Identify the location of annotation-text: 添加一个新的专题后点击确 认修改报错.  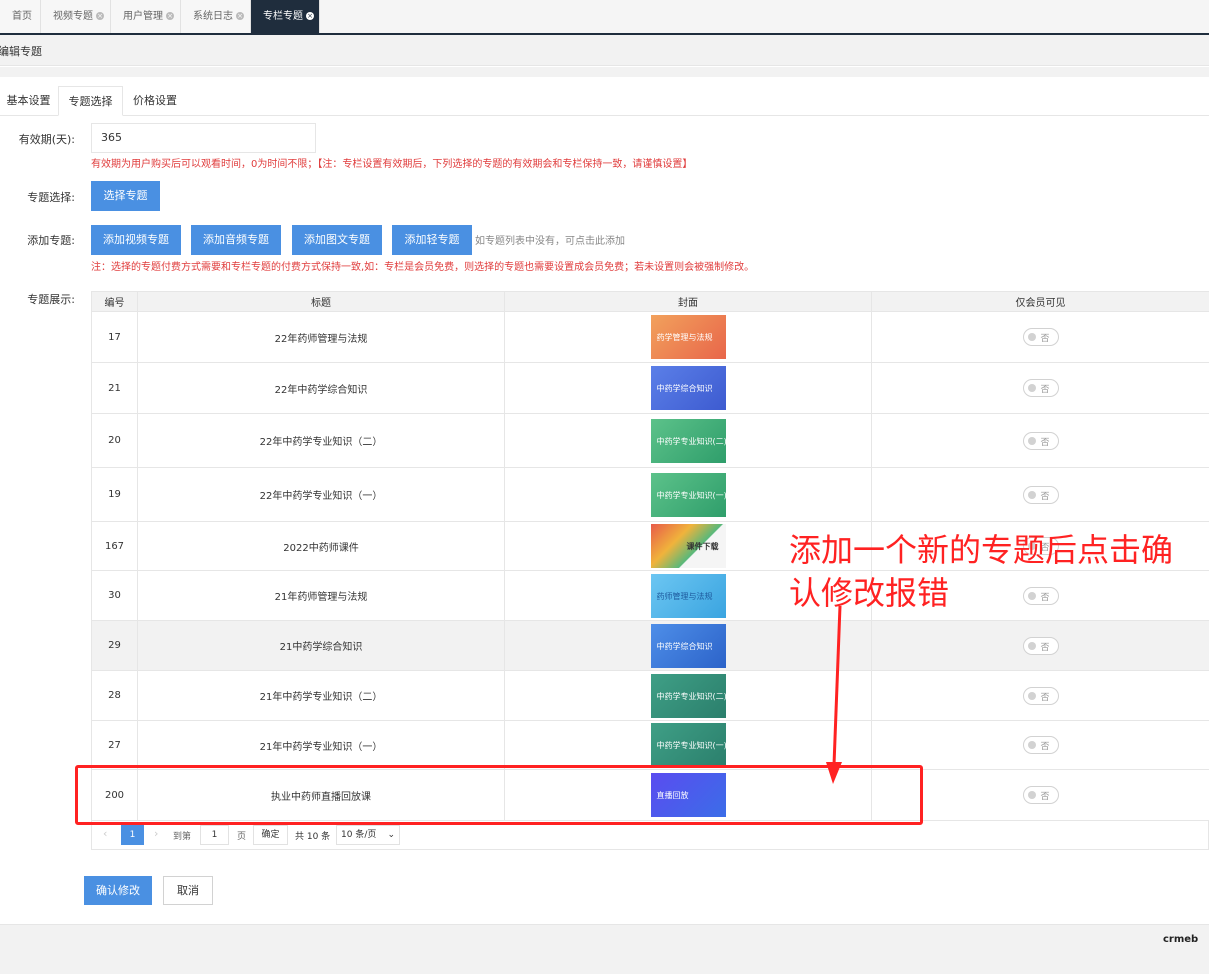
(981, 571).